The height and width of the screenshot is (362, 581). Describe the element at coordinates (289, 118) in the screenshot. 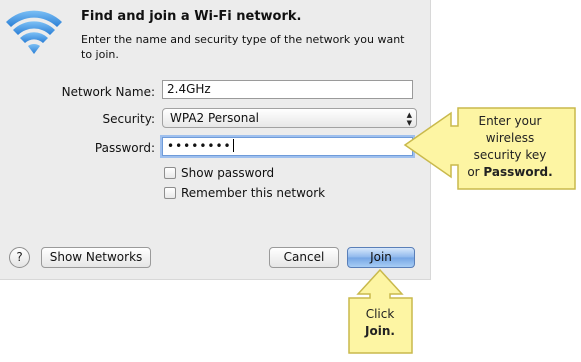

I see `security-select: WPA2 Personal ▲ ▼` at that location.